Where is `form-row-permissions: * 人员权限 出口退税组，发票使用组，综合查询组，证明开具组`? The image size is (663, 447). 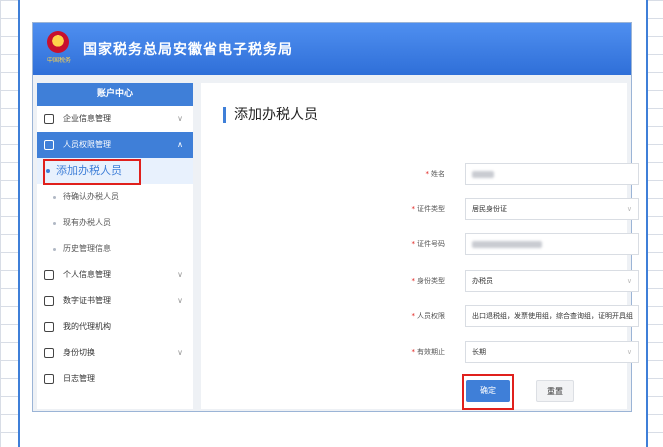 form-row-permissions: * 人员权限 出口退税组，发票使用组，综合查询组，证明开具组 is located at coordinates (420, 316).